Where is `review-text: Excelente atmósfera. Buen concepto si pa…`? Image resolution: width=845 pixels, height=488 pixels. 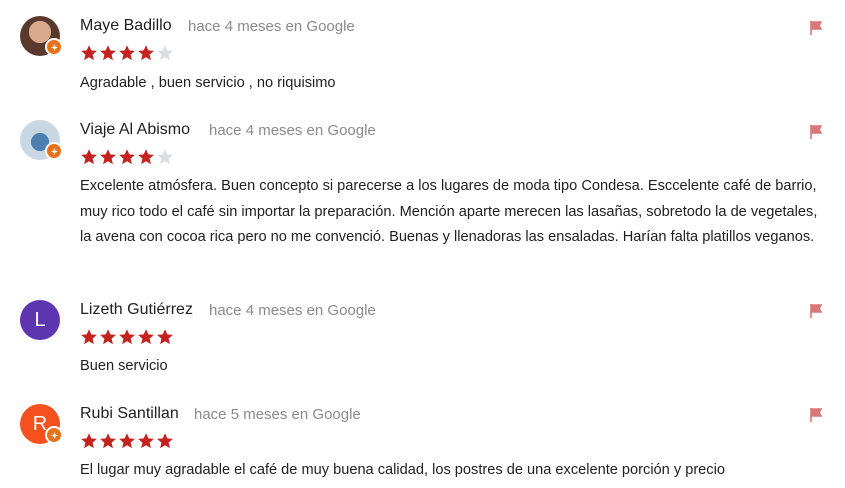 review-text: Excelente atmósfera. Buen concepto si pa… is located at coordinates (449, 211).